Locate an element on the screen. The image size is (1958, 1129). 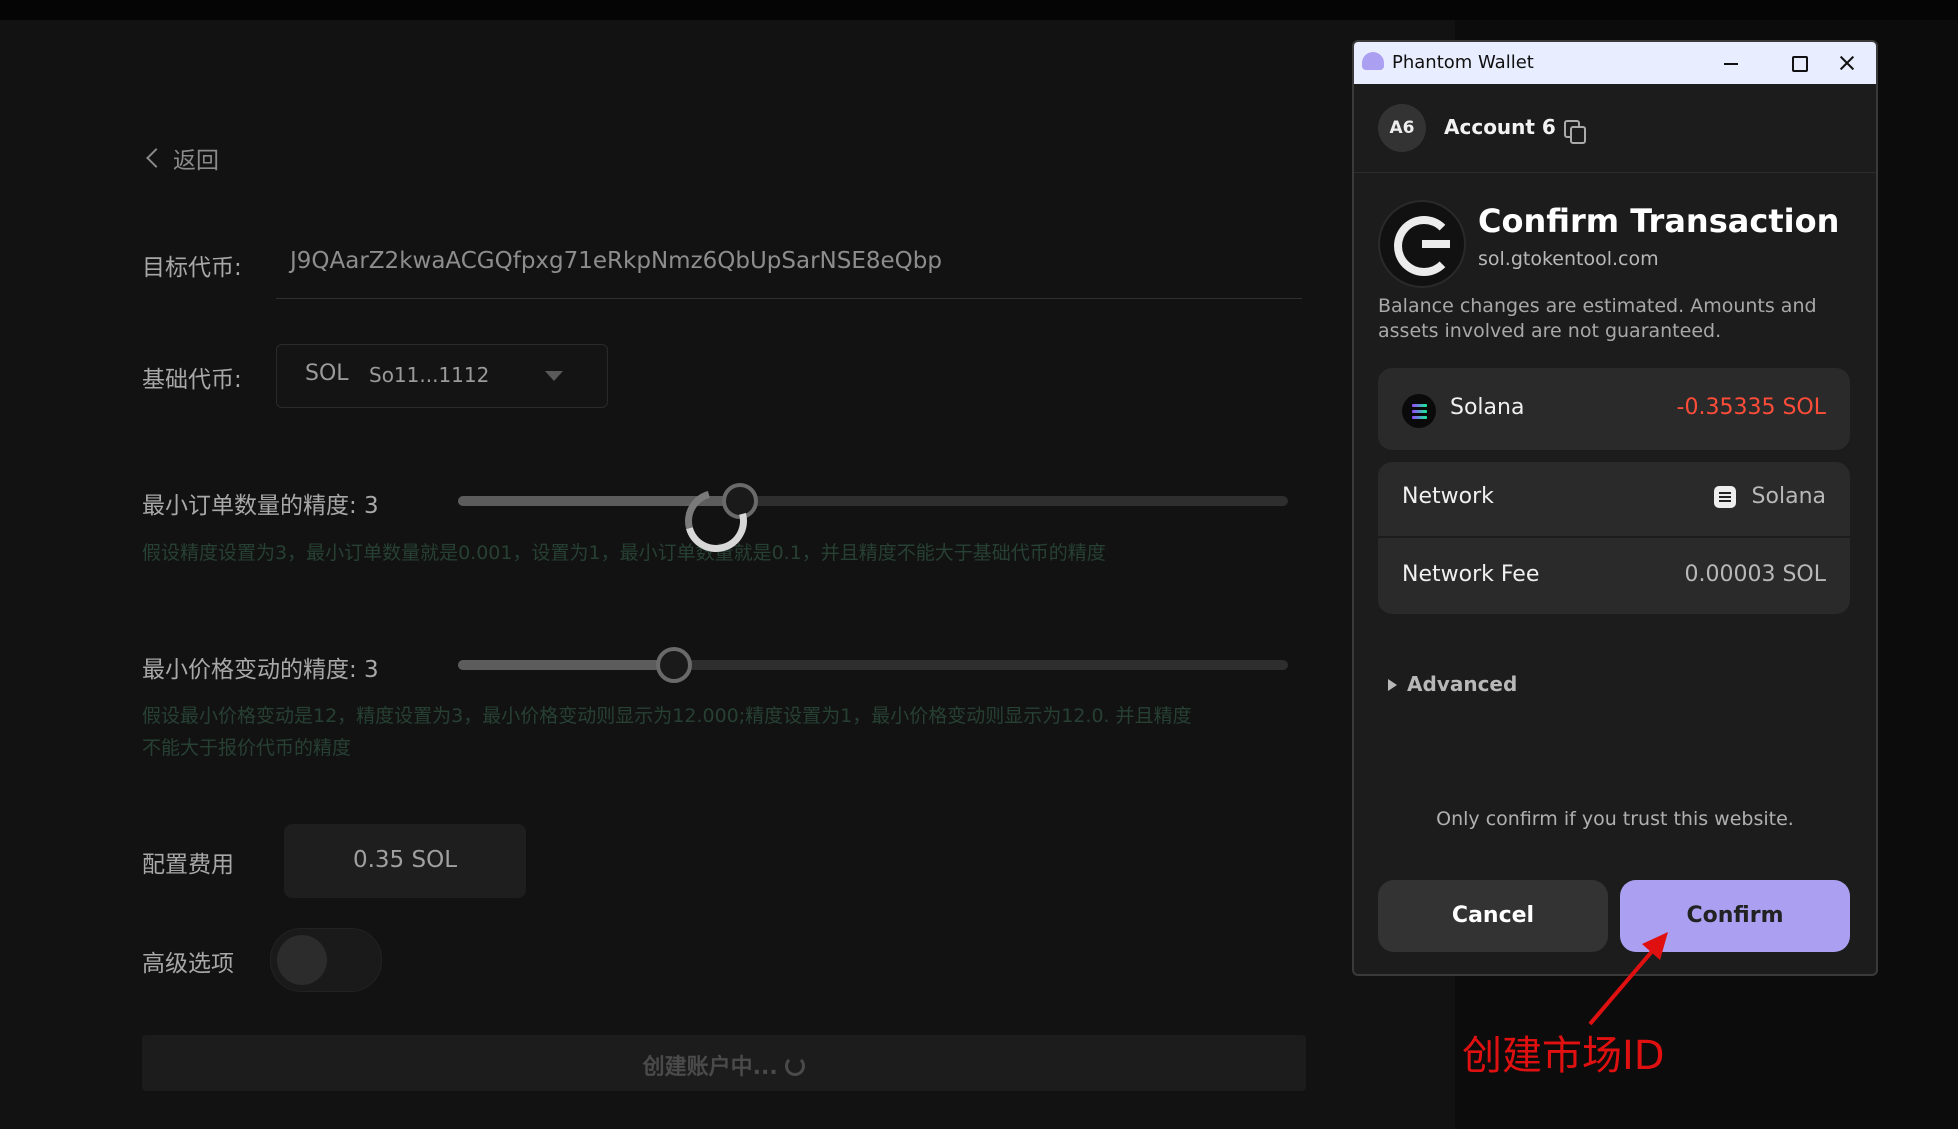
account-avatar: A6 is located at coordinates (1402, 128).